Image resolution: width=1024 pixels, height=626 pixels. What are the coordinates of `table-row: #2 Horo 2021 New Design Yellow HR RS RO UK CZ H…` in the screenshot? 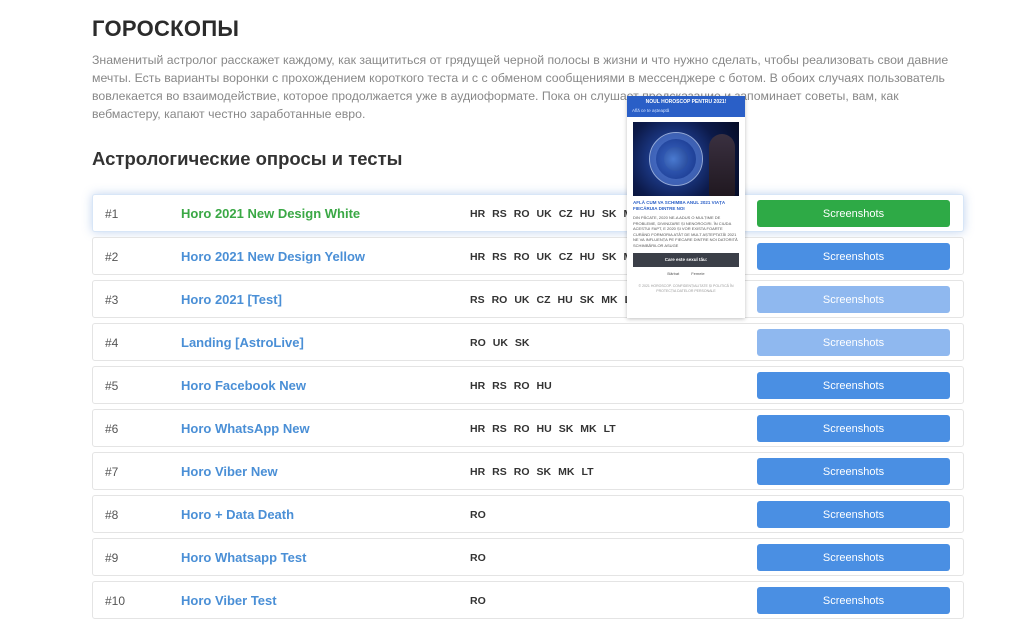 It's located at (528, 256).